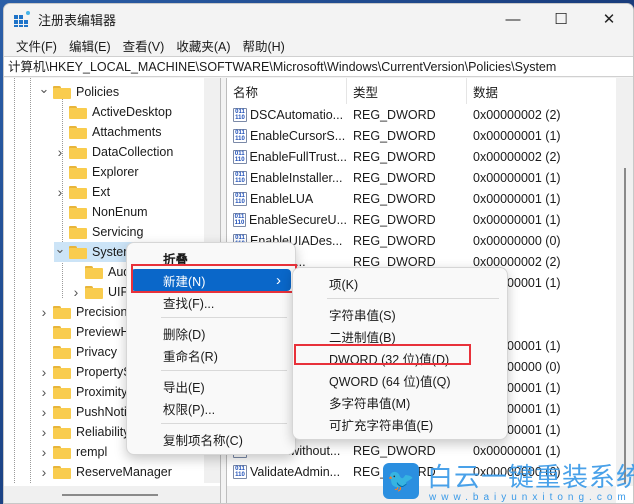 The width and height of the screenshot is (634, 504). I want to click on menu-item: QWORD (64 位)值(Q), so click(400, 380).